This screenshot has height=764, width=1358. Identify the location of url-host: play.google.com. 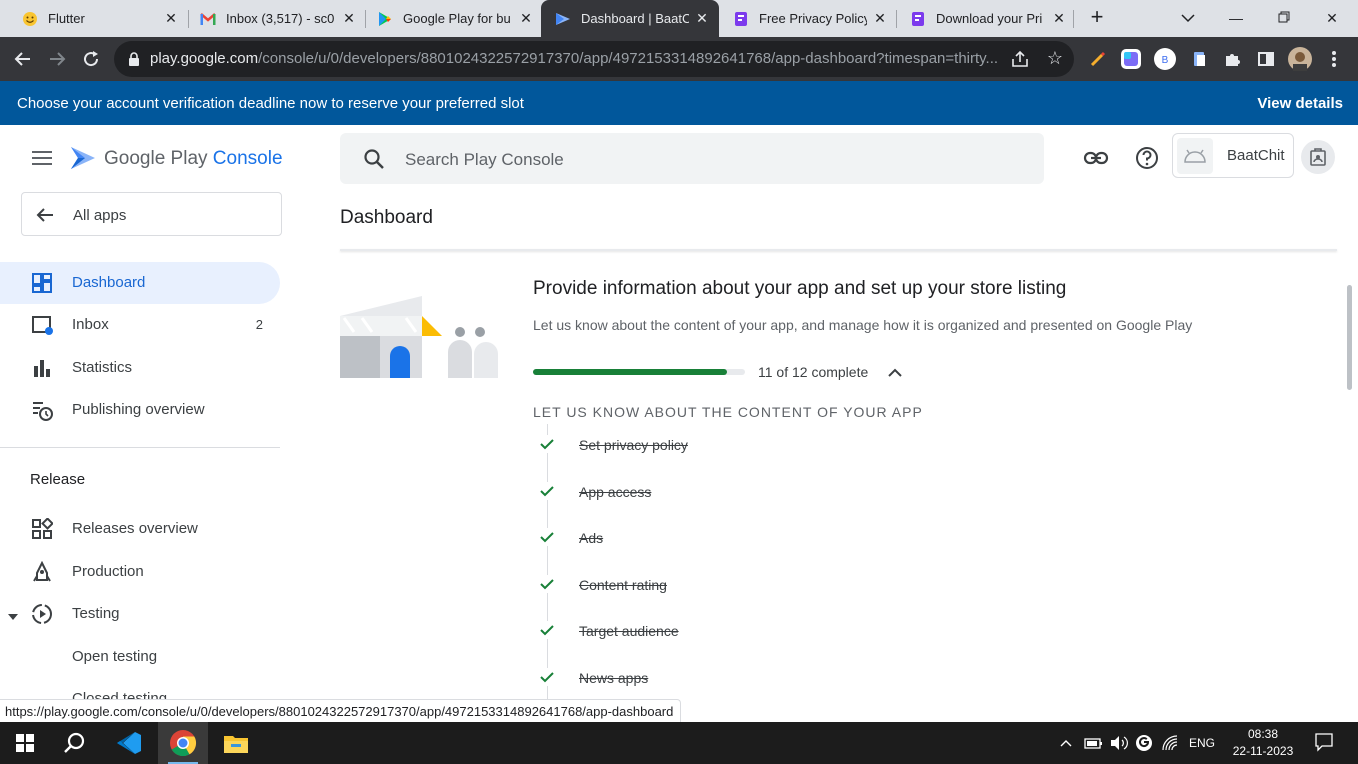
(204, 58).